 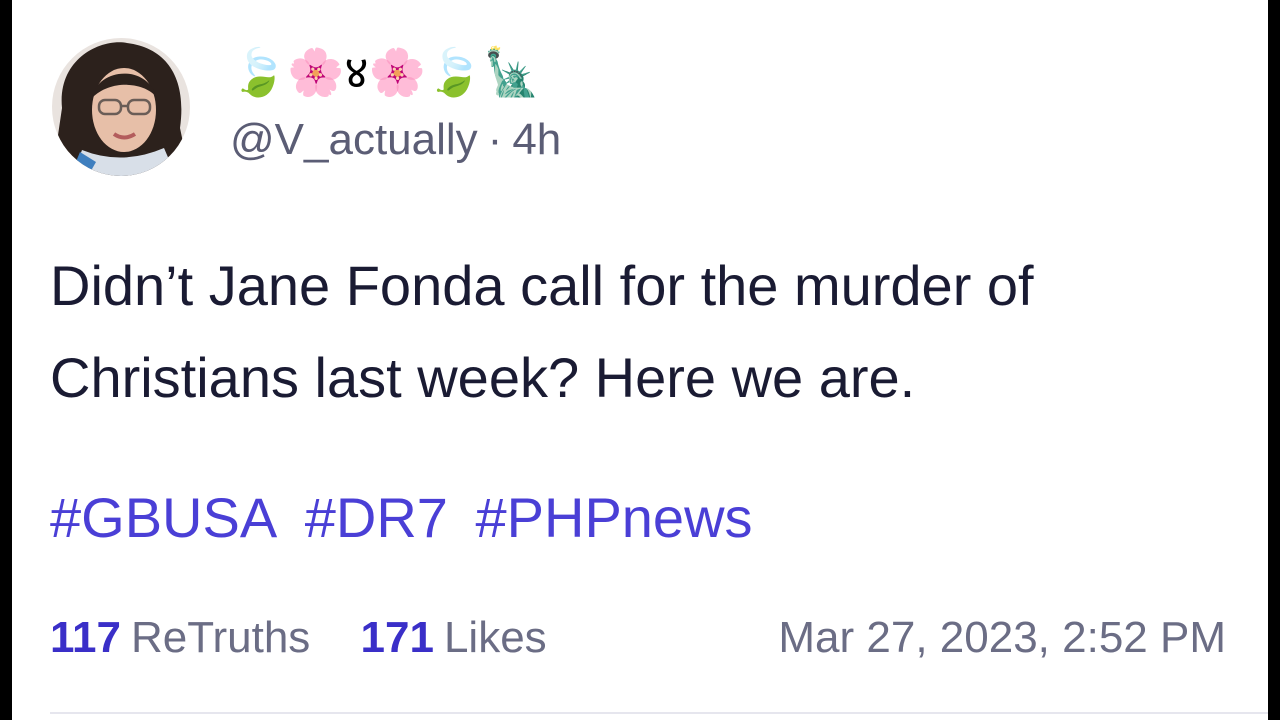 What do you see at coordinates (536, 139) in the screenshot?
I see `relative-time: 4h` at bounding box center [536, 139].